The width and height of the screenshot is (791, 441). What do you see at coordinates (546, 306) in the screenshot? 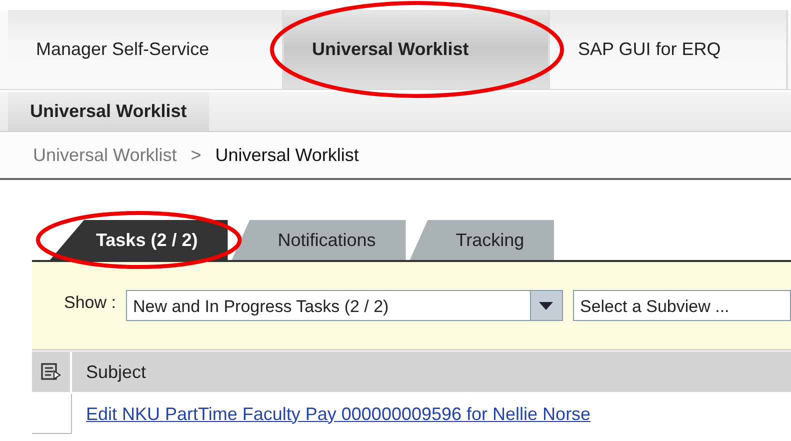
I see `dropdown-caret-icon` at bounding box center [546, 306].